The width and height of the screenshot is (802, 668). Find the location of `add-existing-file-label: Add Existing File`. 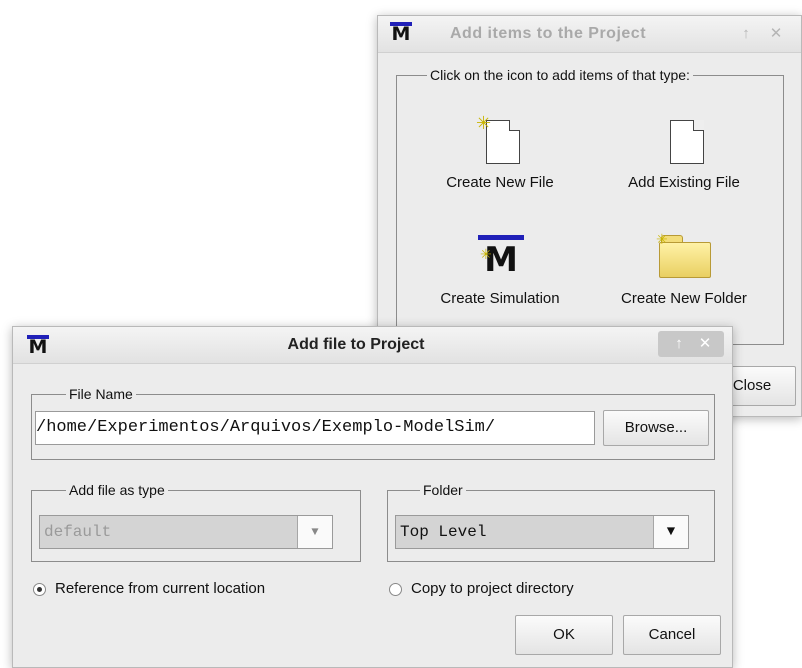

add-existing-file-label: Add Existing File is located at coordinates (684, 182).